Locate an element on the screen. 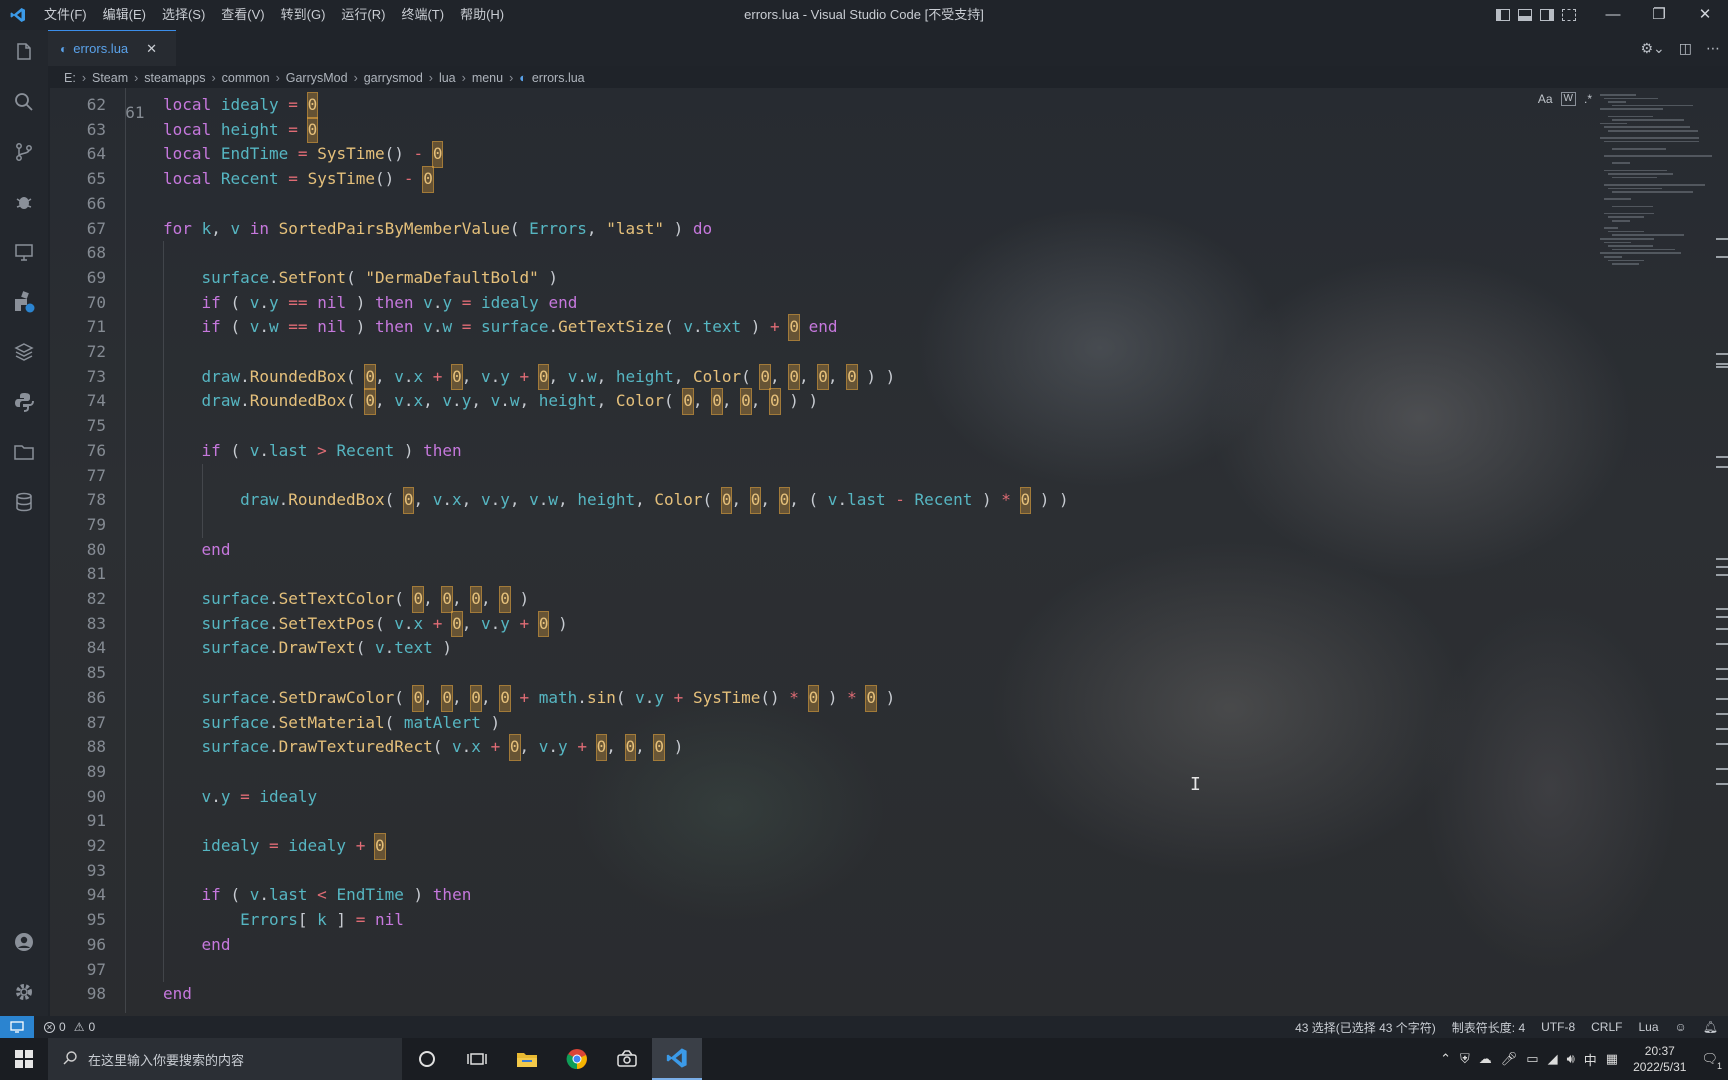 The width and height of the screenshot is (1728, 1080). code-line: 66 is located at coordinates (788, 204).